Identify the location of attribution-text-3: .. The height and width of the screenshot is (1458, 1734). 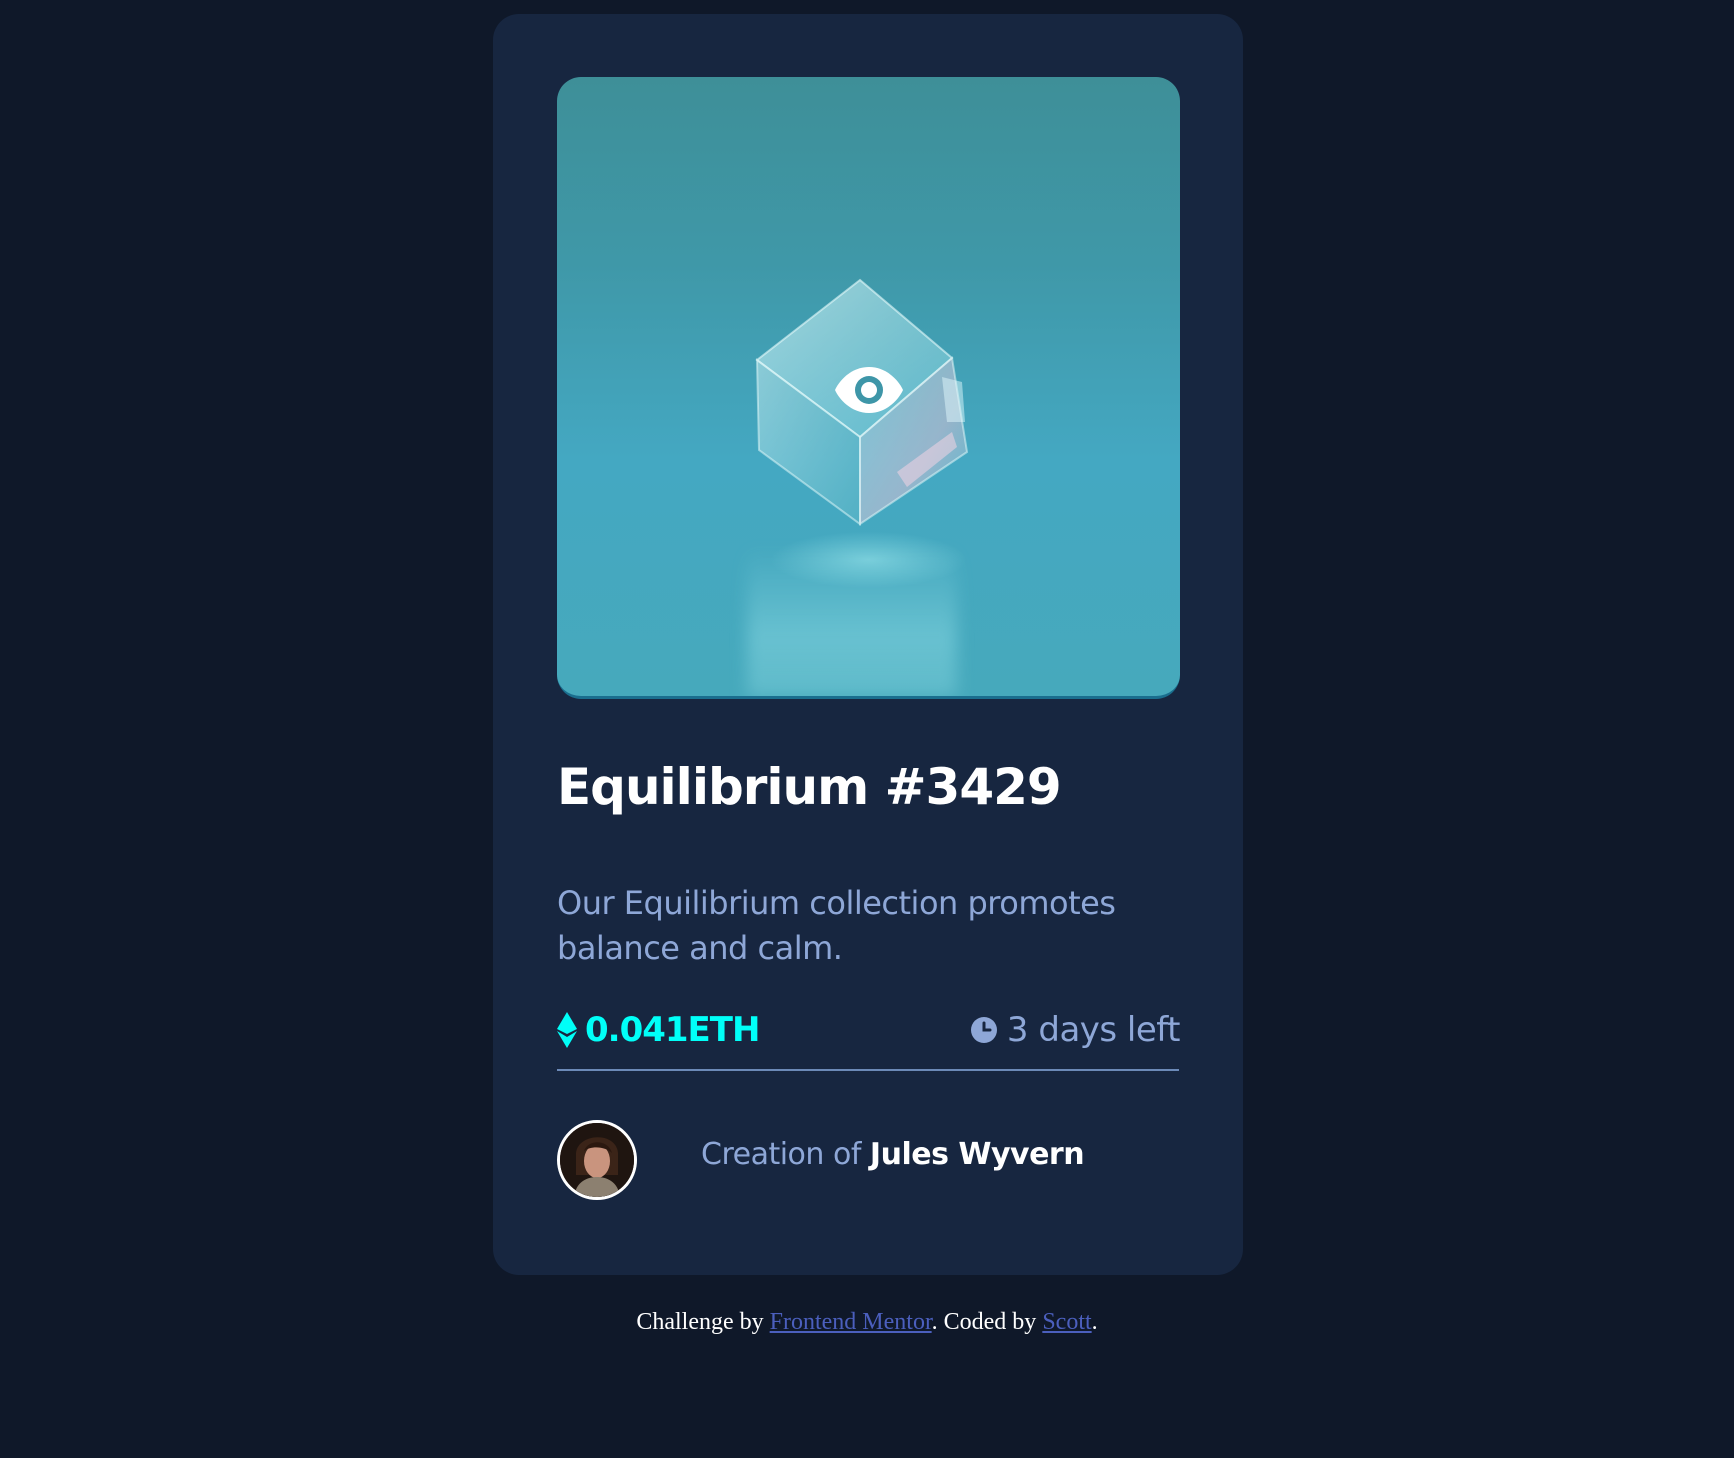
(1094, 1322).